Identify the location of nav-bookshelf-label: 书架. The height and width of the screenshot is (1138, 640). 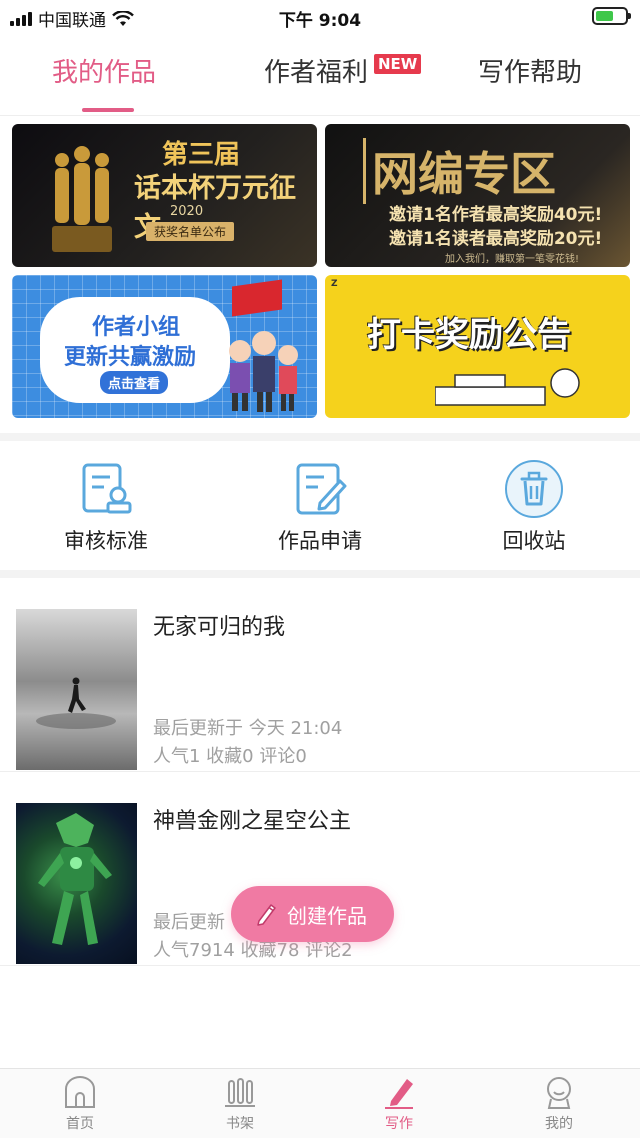
(240, 1124).